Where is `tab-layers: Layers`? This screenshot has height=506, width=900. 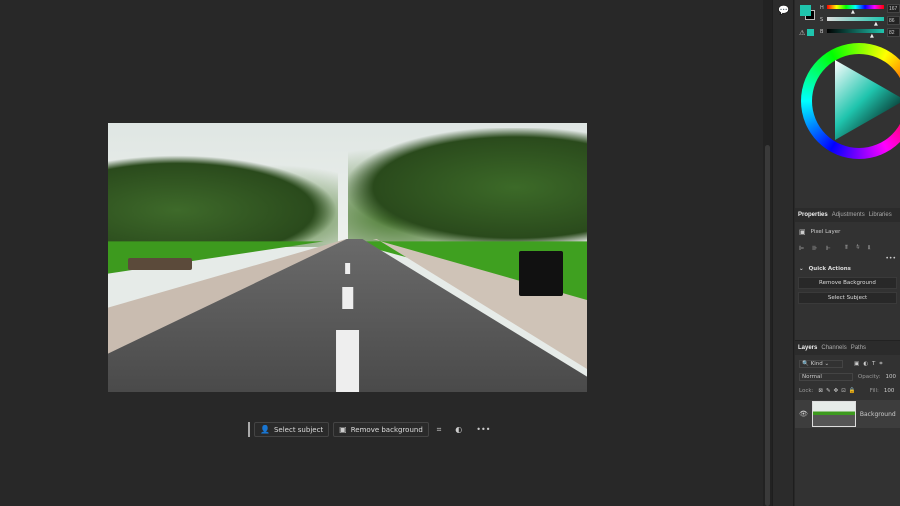 tab-layers: Layers is located at coordinates (807, 348).